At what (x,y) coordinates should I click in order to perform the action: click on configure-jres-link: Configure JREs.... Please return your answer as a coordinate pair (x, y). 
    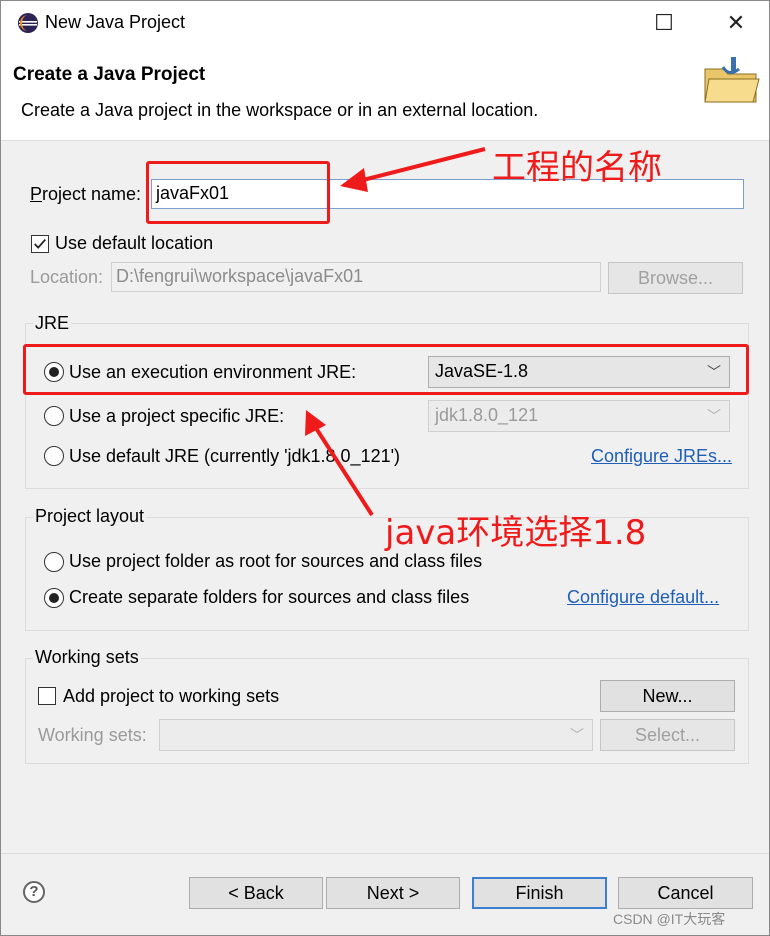
    Looking at the image, I should click on (661, 456).